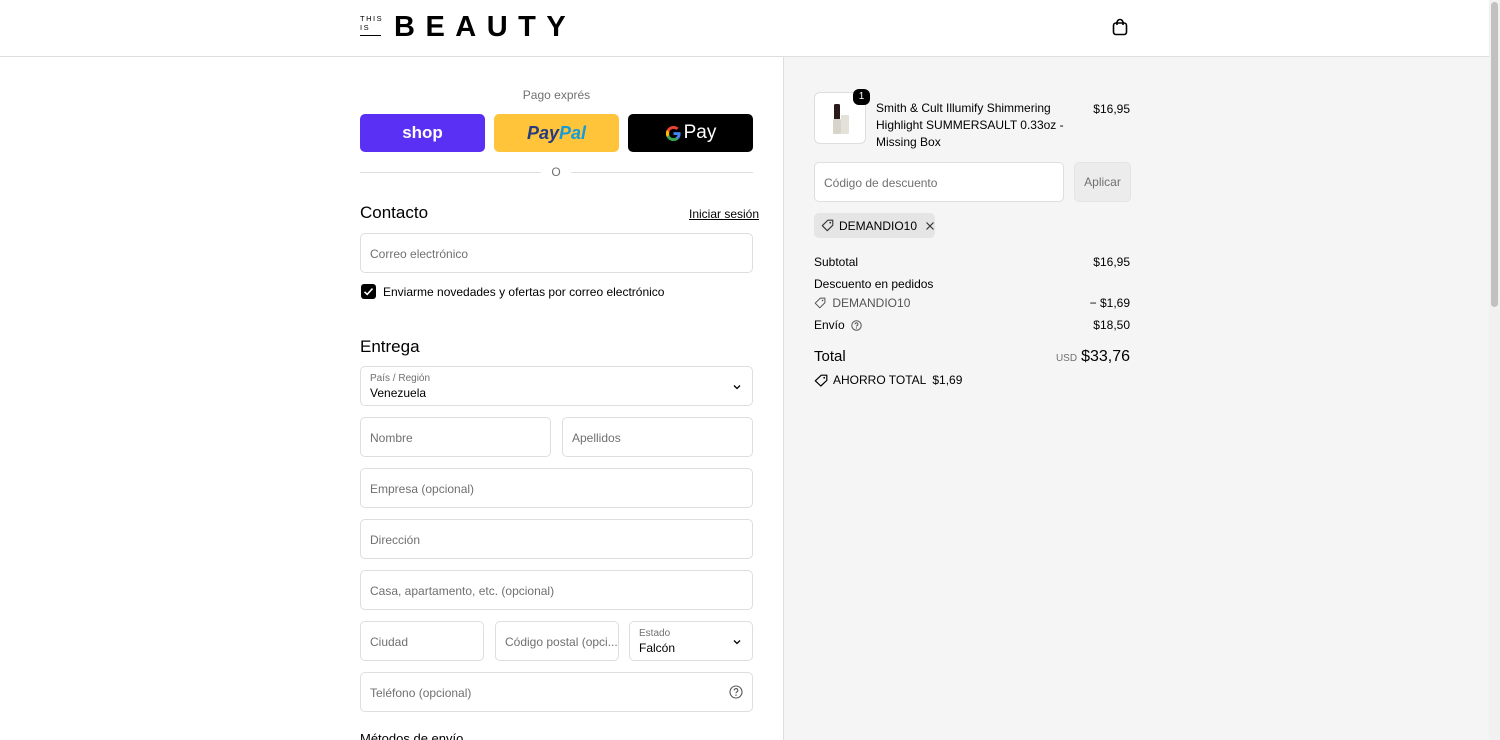 The width and height of the screenshot is (1500, 740). What do you see at coordinates (556, 692) in the screenshot?
I see `phone-field: Teléfono (opcional)` at bounding box center [556, 692].